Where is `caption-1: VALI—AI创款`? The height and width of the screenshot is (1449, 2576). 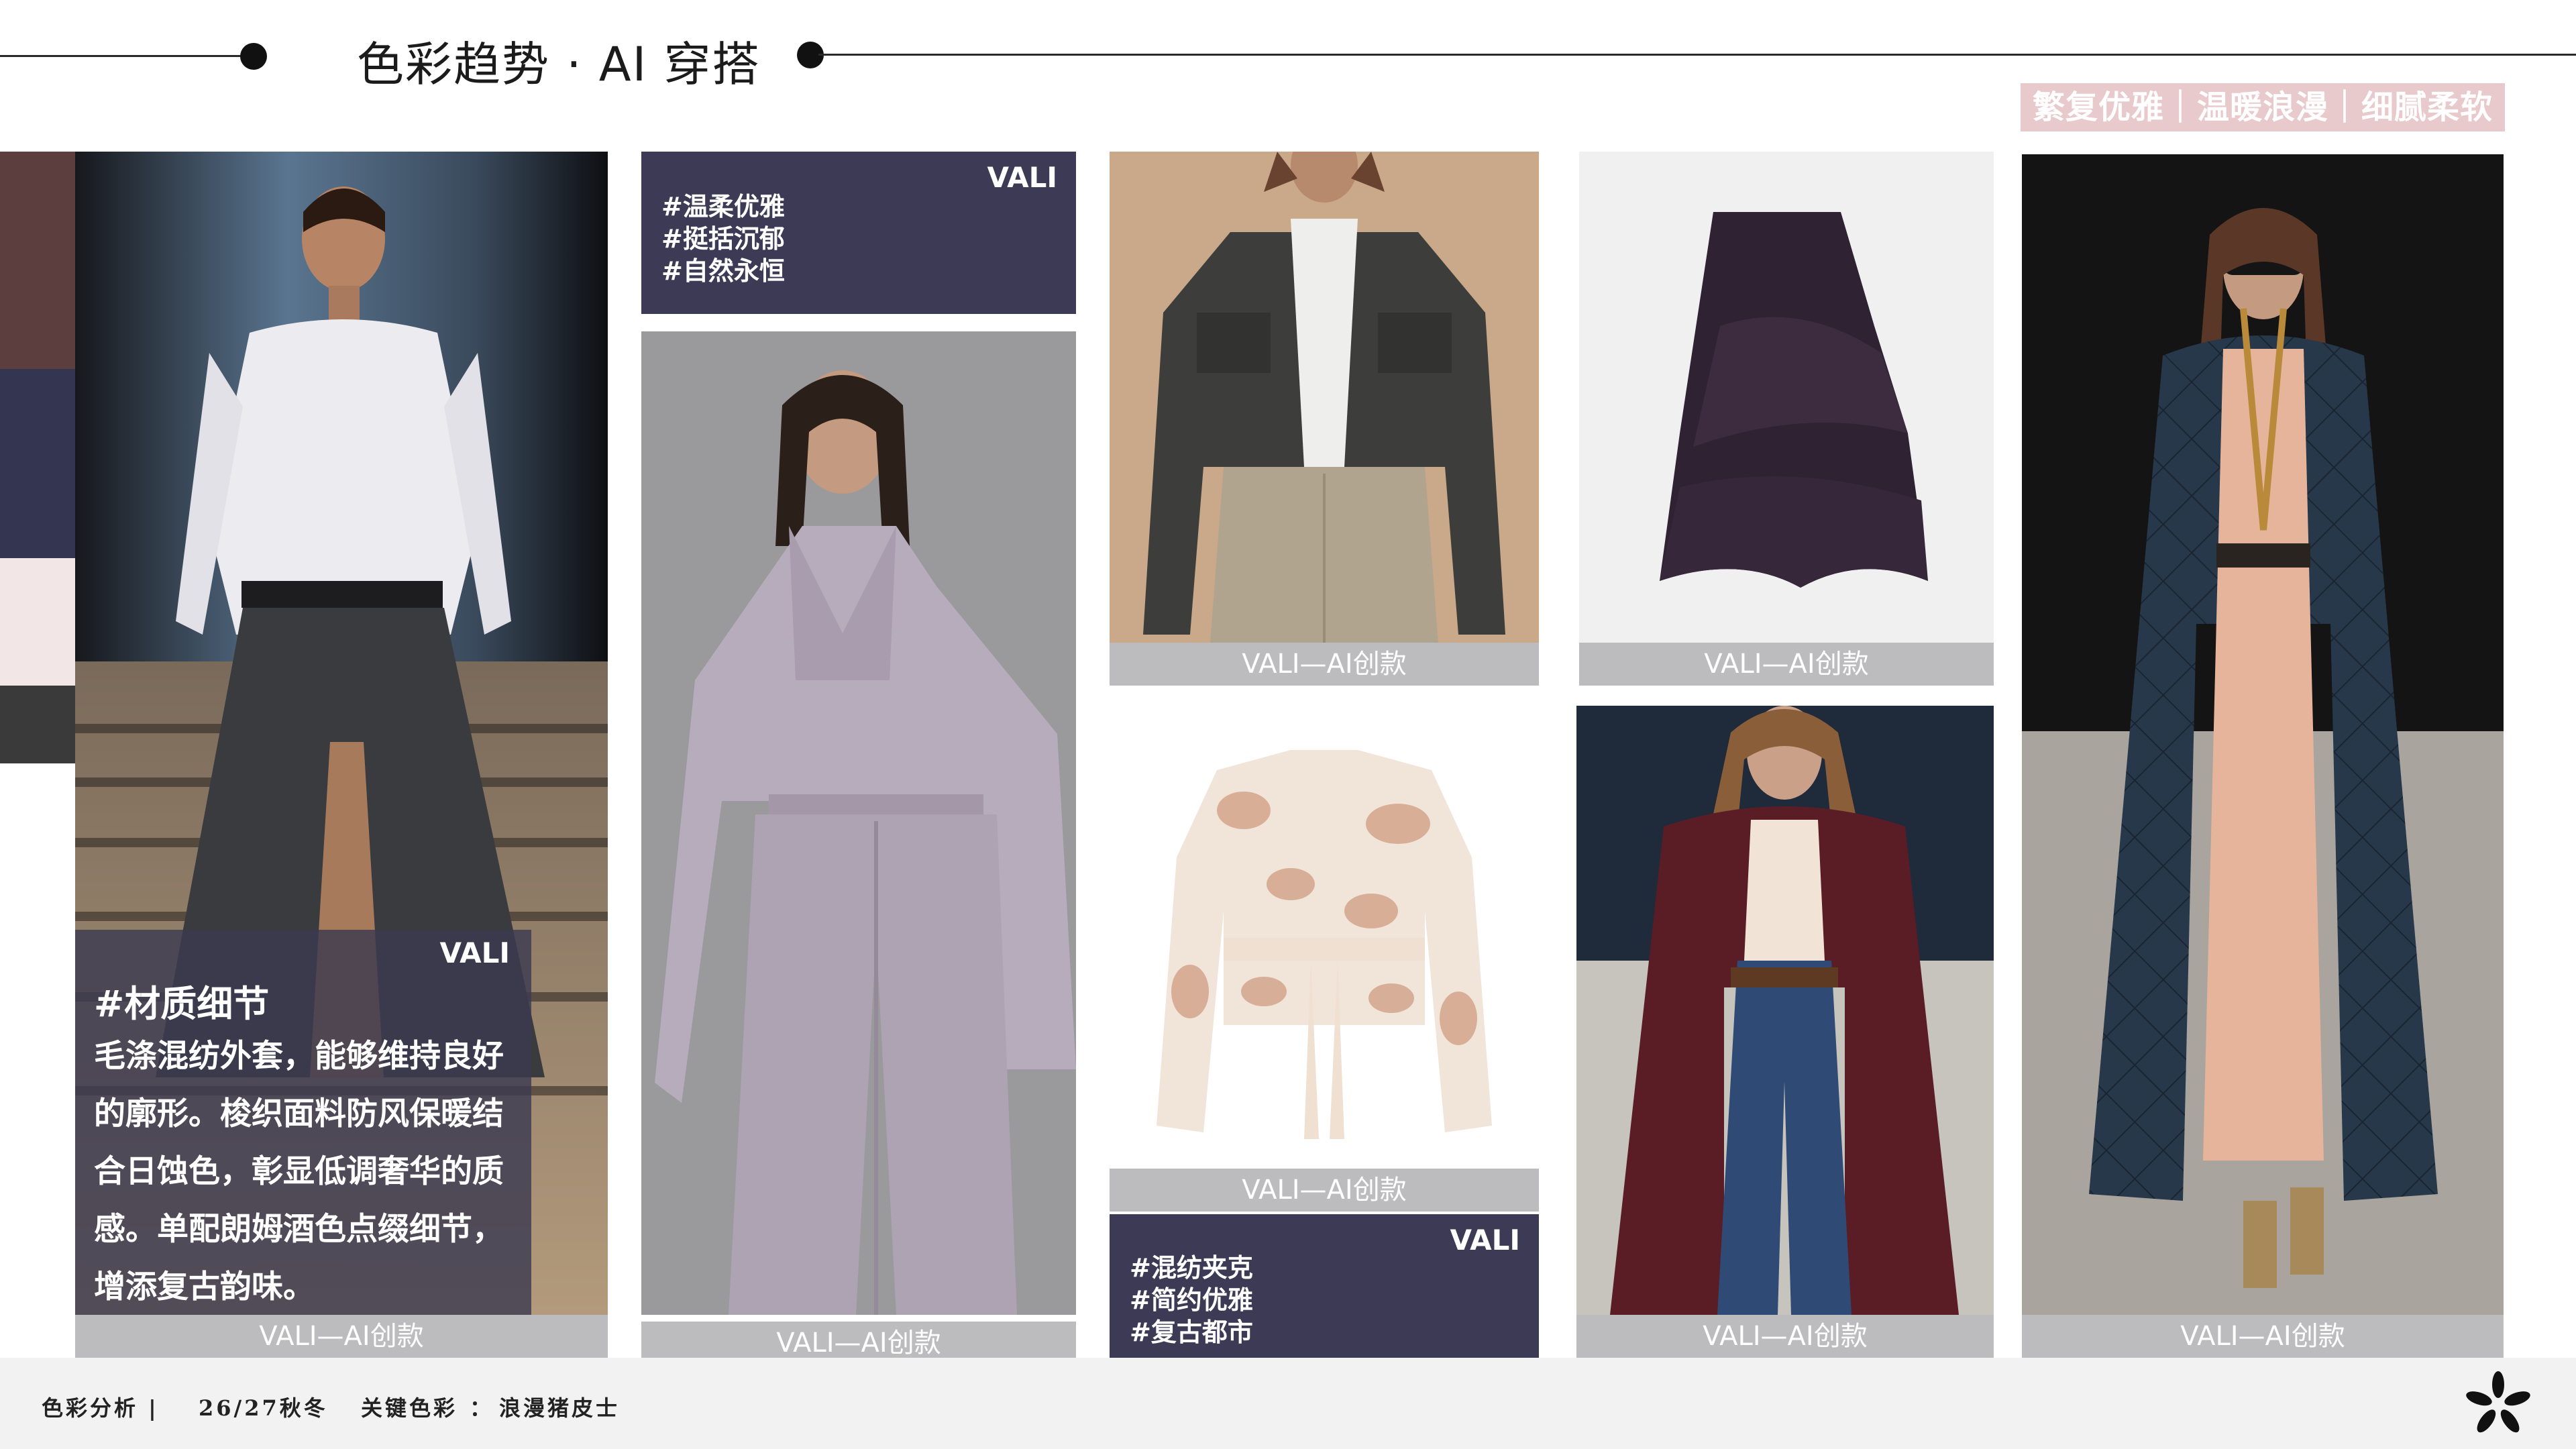
caption-1: VALI—AI创款 is located at coordinates (341, 1336).